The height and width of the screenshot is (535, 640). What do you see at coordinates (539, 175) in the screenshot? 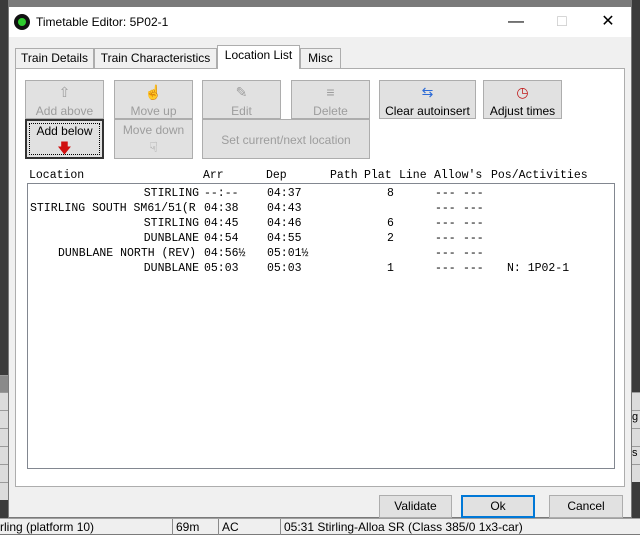
I see `column-pos-activities: Pos/Activities` at bounding box center [539, 175].